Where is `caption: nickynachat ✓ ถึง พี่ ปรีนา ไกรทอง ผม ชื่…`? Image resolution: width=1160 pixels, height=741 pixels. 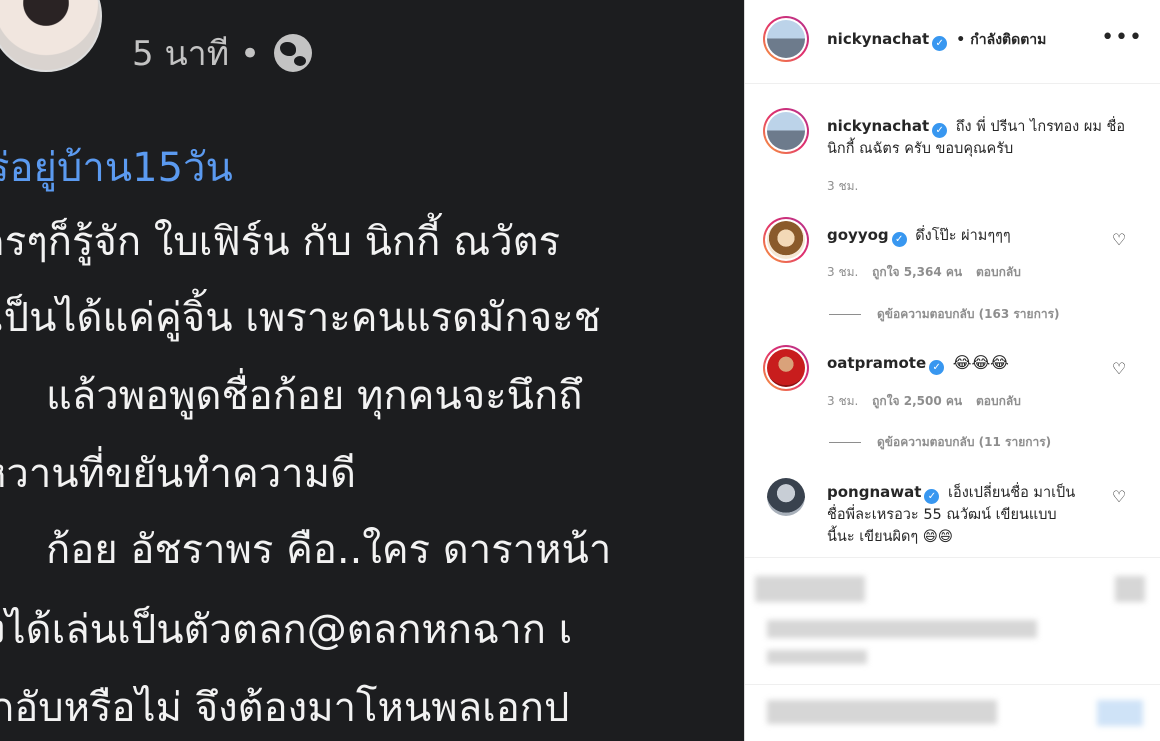
caption: nickynachat ✓ ถึง พี่ ปรีนา ไกรทอง ผม ชื่… is located at coordinates (977, 137).